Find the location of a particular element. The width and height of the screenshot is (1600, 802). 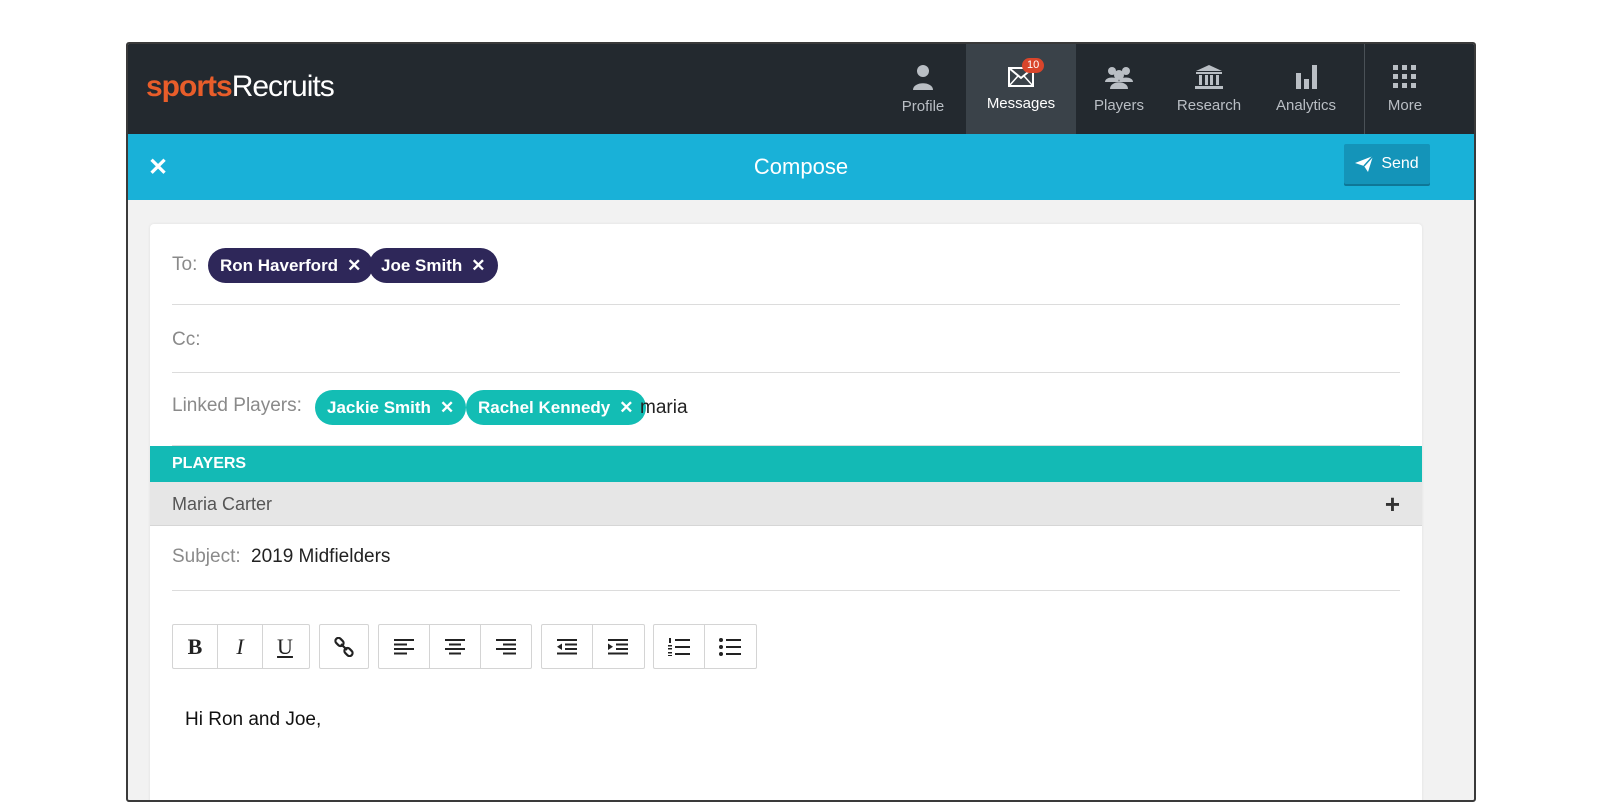

linked-players-input: maria is located at coordinates (664, 408).